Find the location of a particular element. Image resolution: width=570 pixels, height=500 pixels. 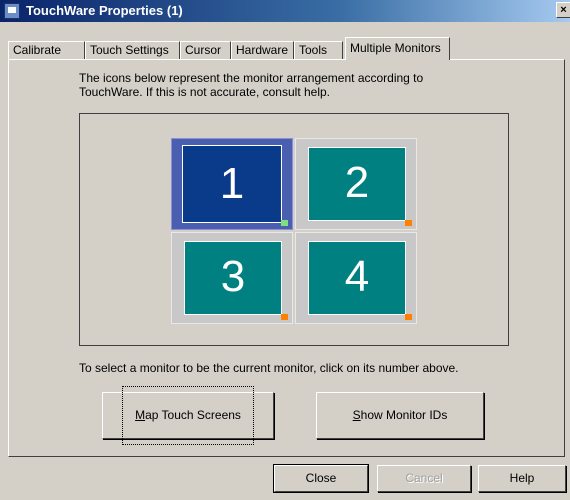

map-touch-screens-button: Map Touch Screens is located at coordinates (188, 415).